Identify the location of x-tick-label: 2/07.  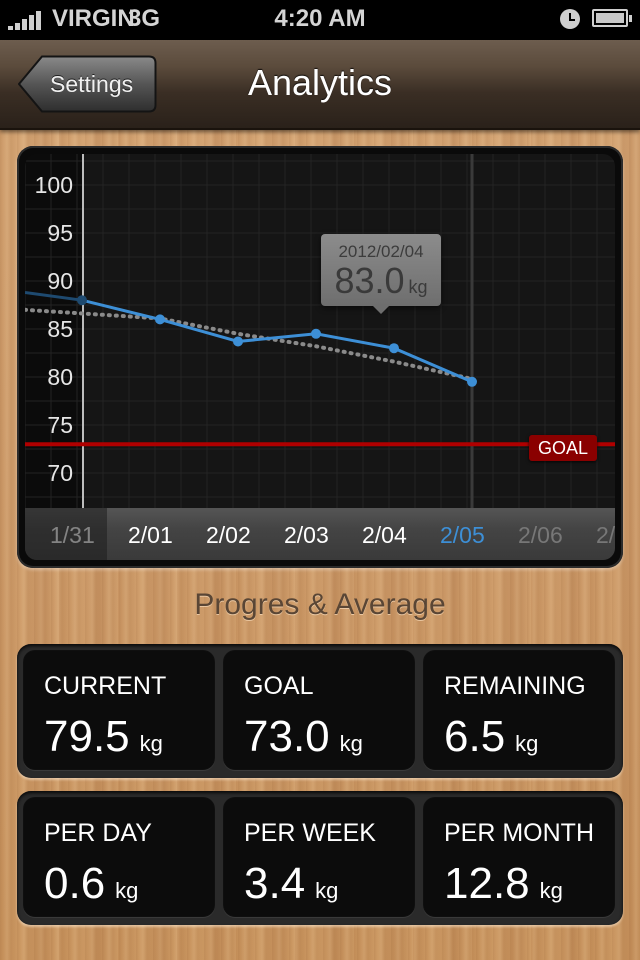
(605, 535).